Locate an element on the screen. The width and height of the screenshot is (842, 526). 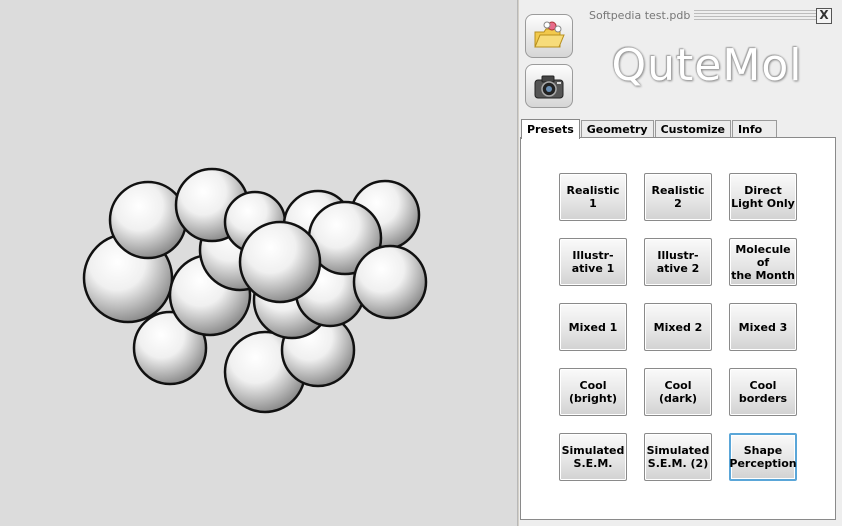
snapshot-button is located at coordinates (549, 86).